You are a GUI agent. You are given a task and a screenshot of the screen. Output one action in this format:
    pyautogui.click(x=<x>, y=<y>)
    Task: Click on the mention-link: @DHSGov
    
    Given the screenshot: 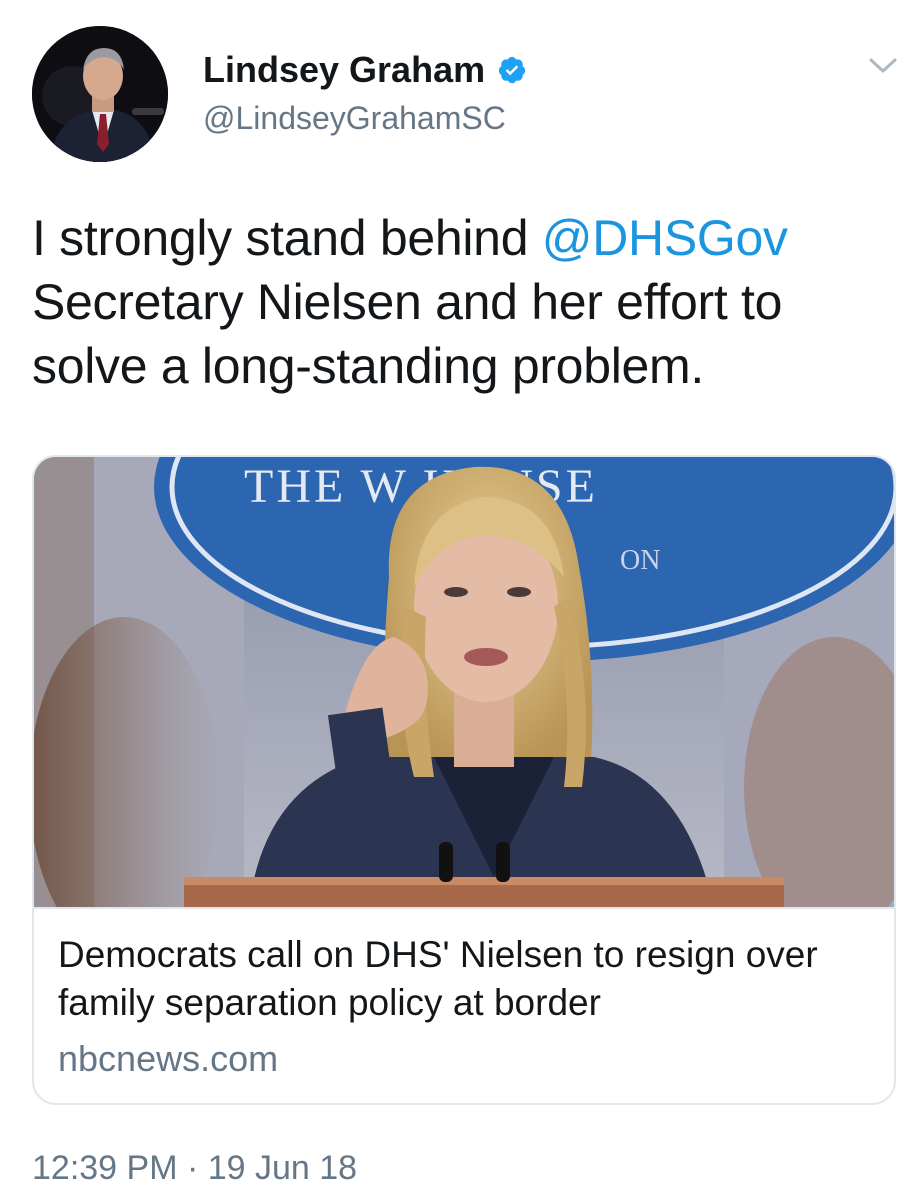 What is the action you would take?
    pyautogui.click(x=665, y=238)
    